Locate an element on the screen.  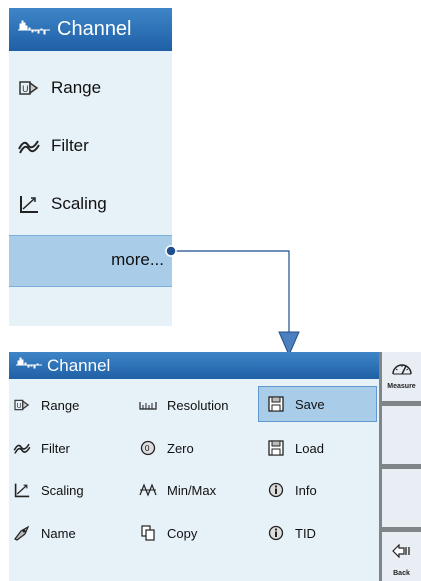
menu-item-label: Load is located at coordinates (309, 448).